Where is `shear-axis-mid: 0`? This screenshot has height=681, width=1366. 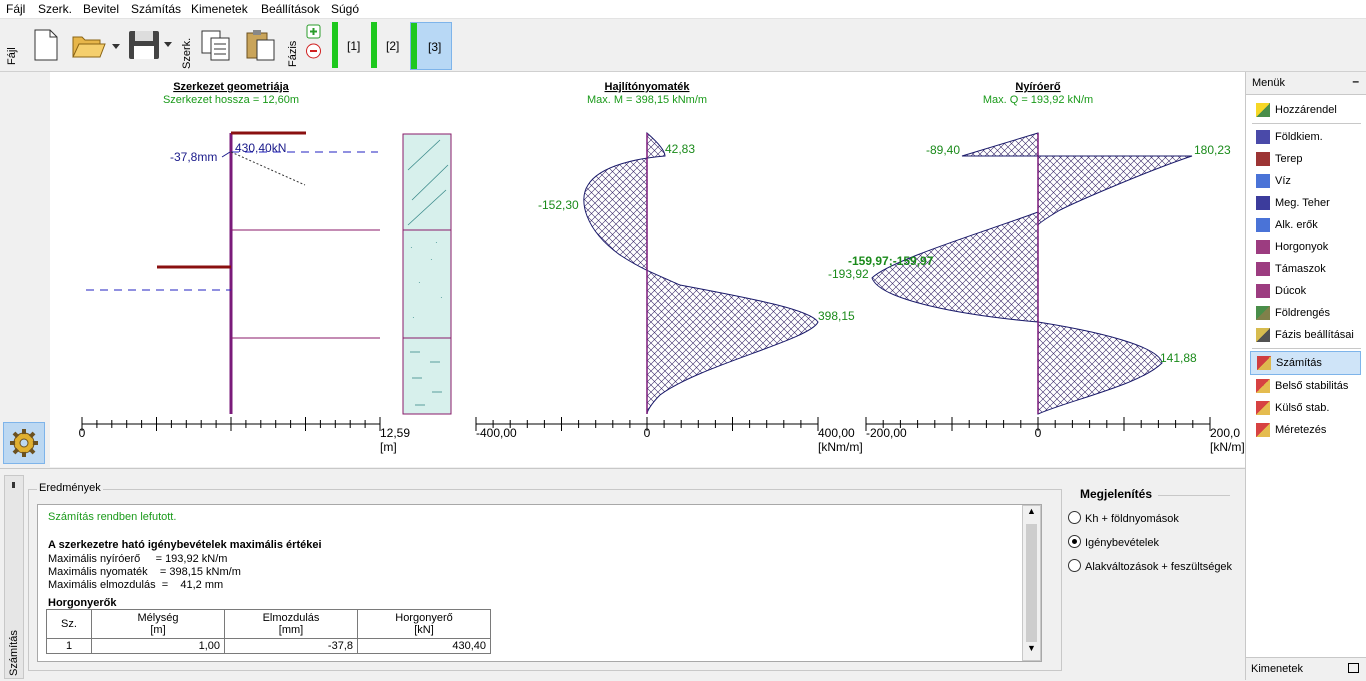 shear-axis-mid: 0 is located at coordinates (1038, 433).